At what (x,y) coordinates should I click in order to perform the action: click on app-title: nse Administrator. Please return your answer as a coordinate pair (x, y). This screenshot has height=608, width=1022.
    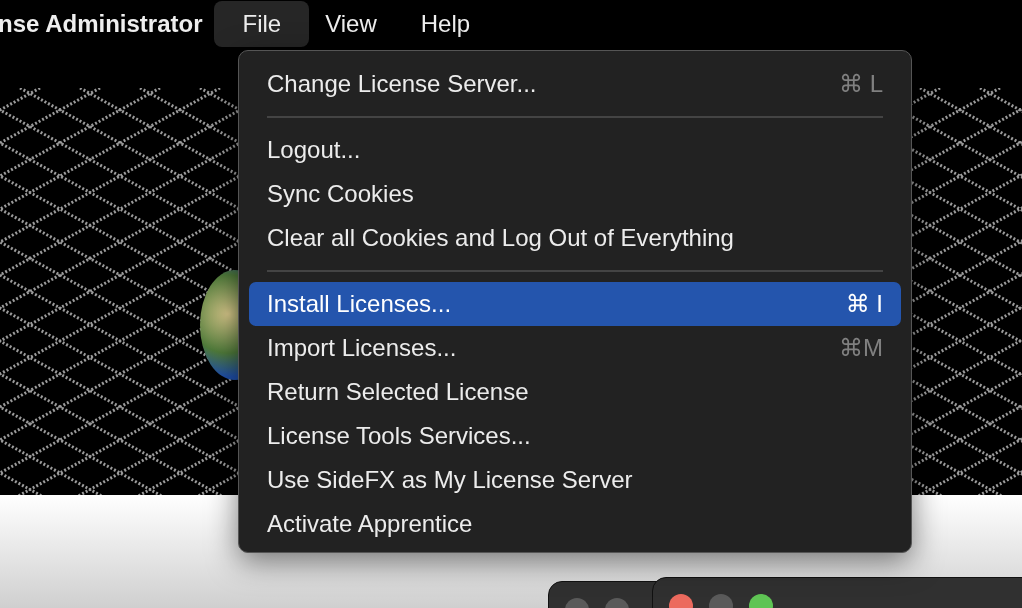
    Looking at the image, I should click on (101, 24).